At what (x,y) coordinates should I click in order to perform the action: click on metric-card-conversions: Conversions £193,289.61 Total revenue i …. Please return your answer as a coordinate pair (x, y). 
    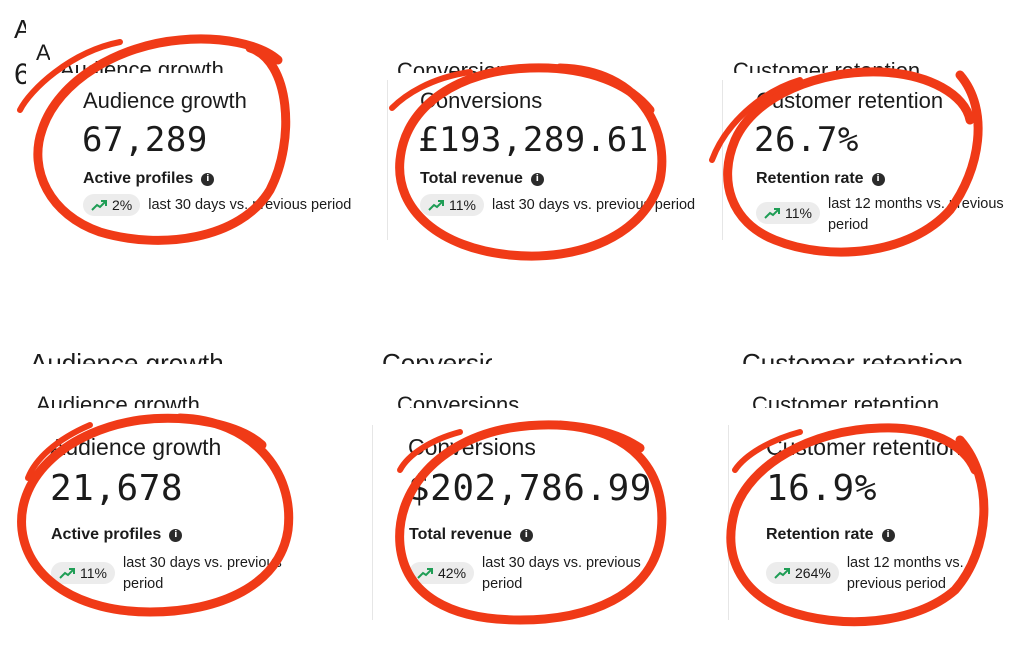
    Looking at the image, I should click on (553, 161).